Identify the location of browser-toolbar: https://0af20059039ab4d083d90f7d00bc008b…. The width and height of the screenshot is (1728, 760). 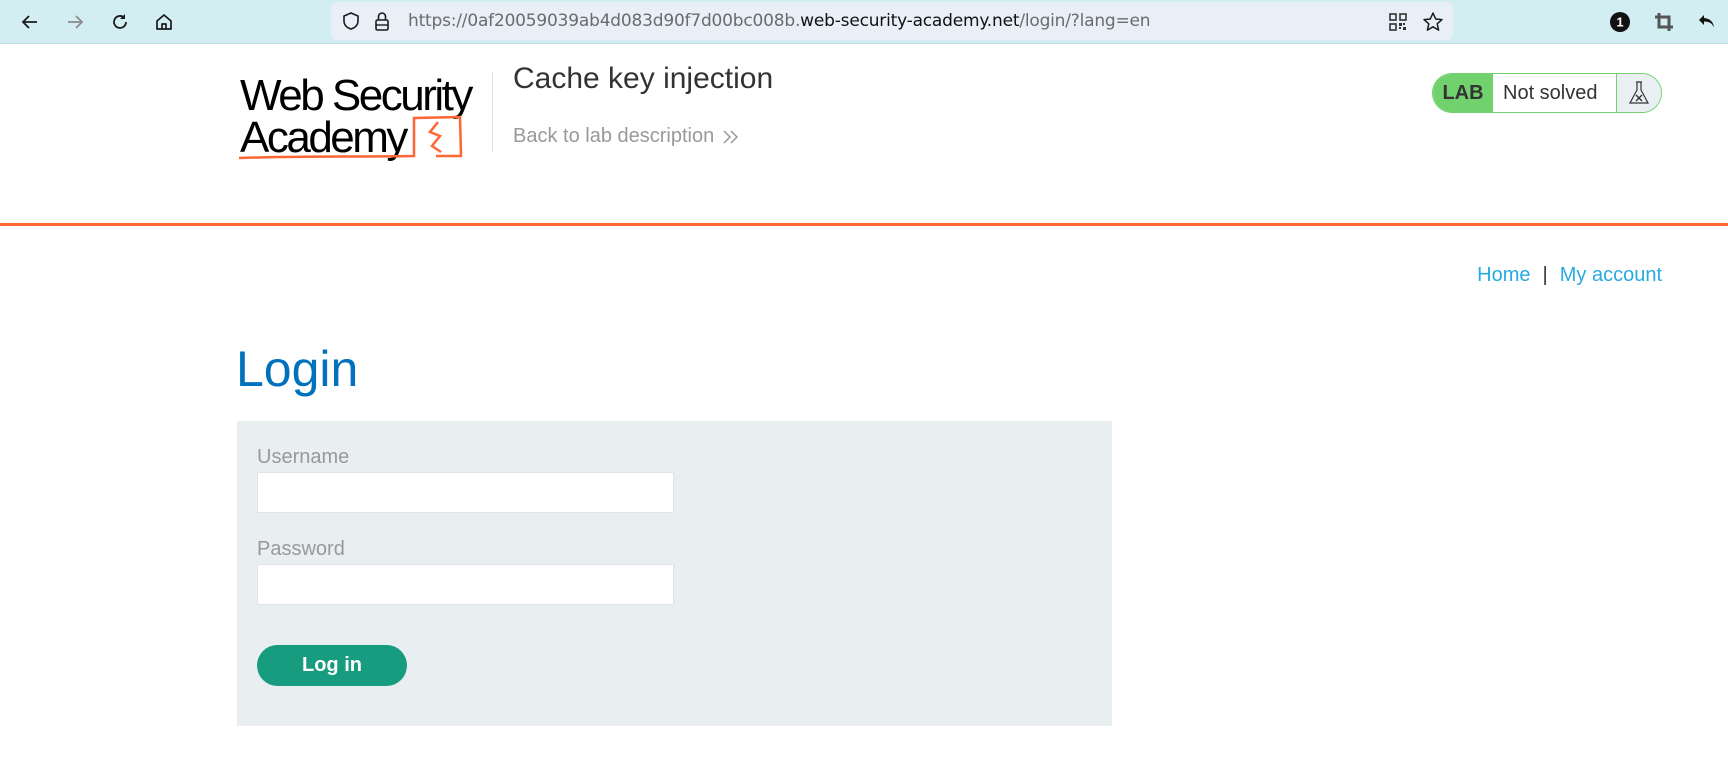
(864, 22).